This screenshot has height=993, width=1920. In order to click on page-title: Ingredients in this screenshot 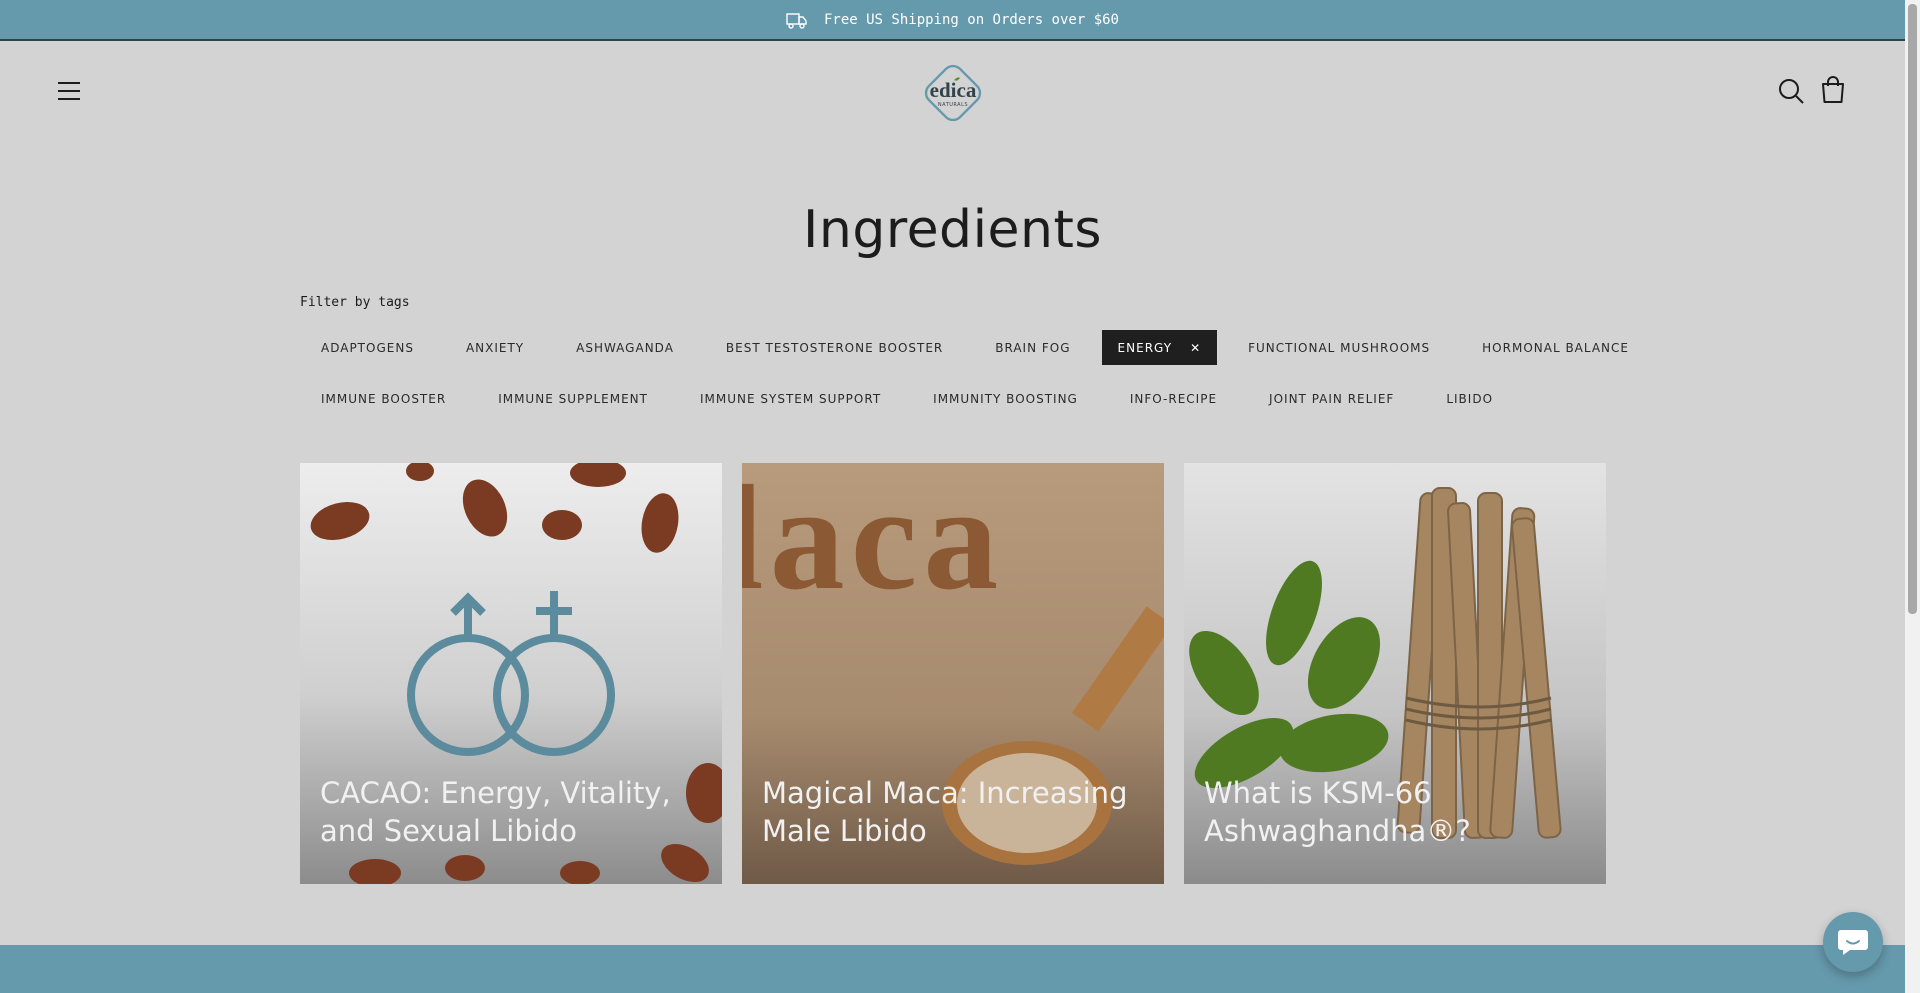, I will do `click(952, 230)`.